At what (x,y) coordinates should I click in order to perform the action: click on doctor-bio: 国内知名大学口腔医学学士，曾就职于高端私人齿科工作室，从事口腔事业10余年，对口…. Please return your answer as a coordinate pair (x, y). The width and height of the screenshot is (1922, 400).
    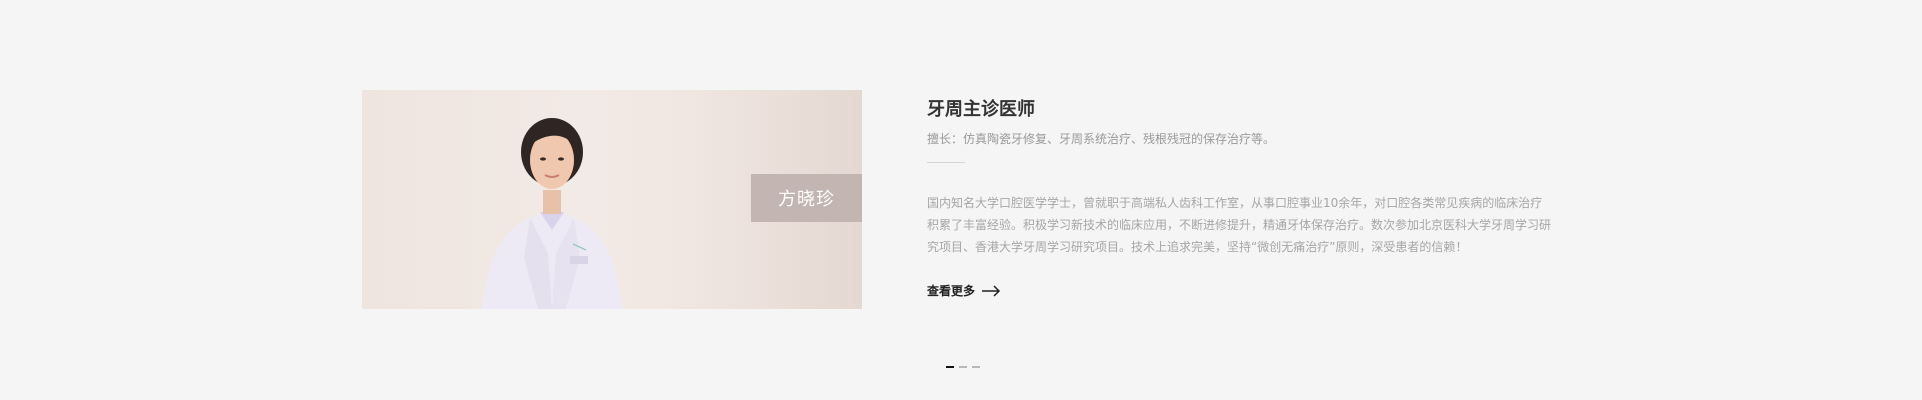
    Looking at the image, I should click on (1239, 225).